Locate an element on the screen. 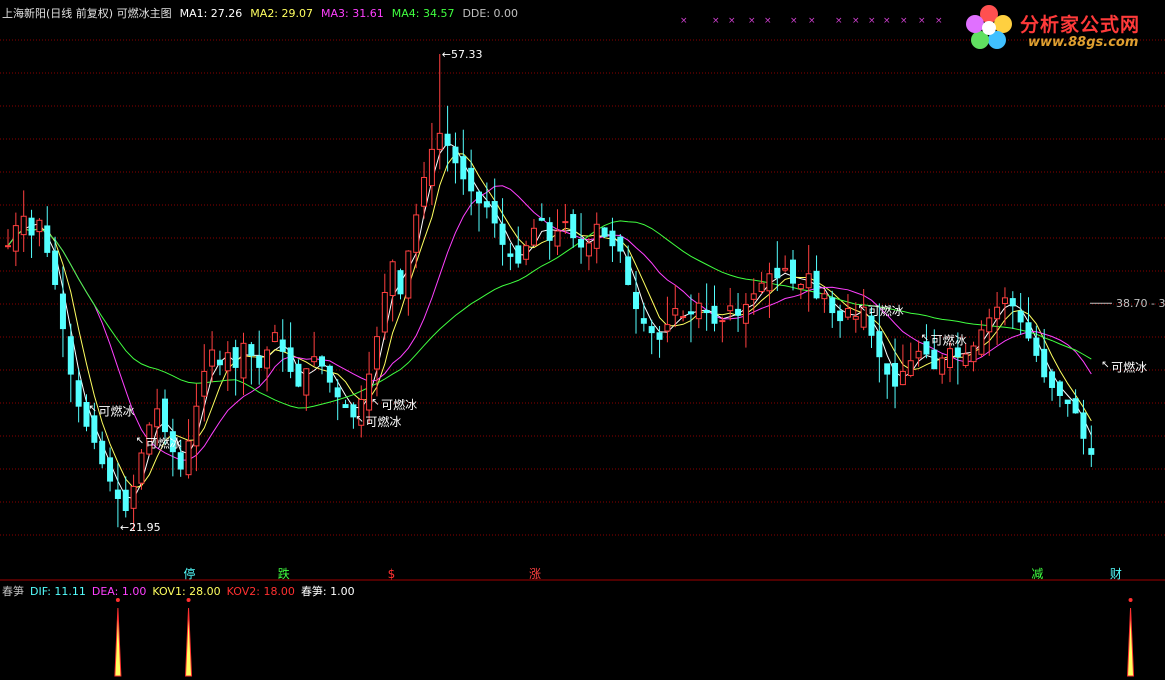  signal-labels: 停 跌 $ 涨 减 财 is located at coordinates (653, 573).